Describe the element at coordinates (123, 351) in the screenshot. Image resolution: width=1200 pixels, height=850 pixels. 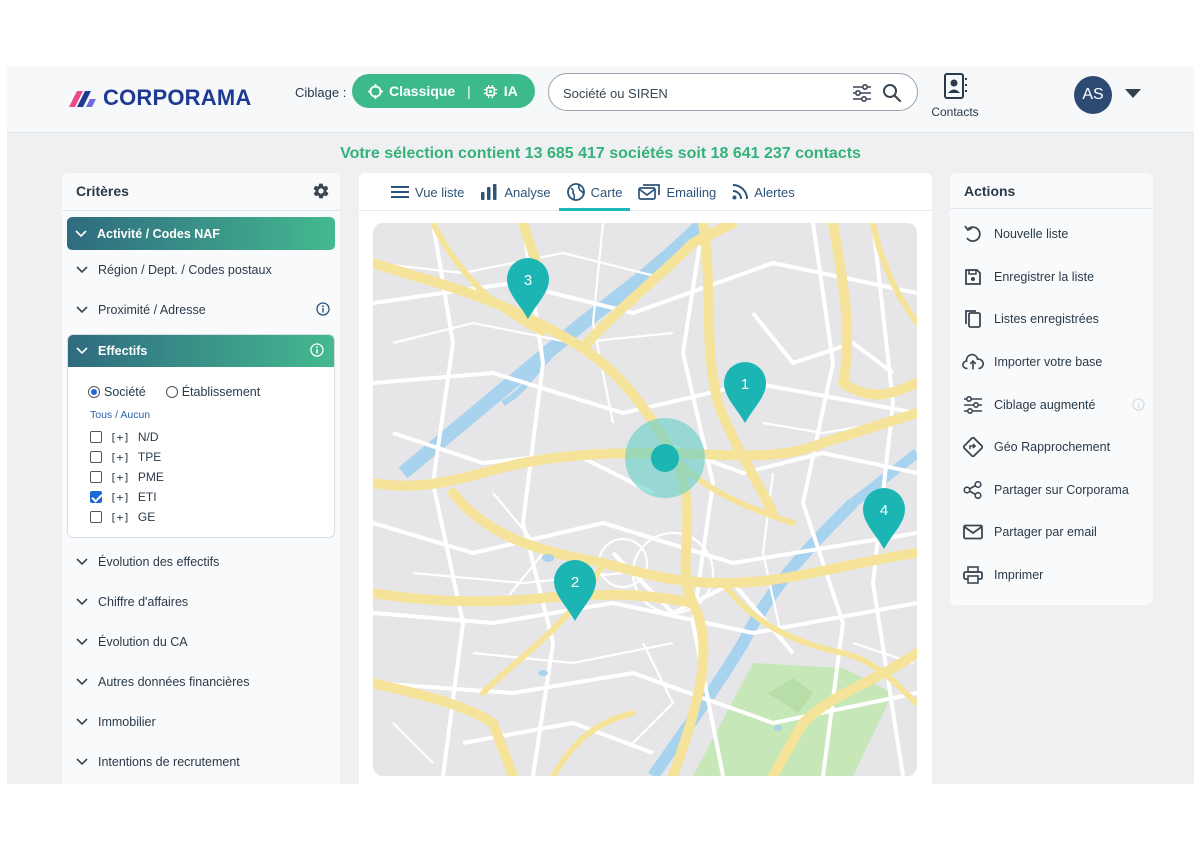
I see `criterion-label: Effectifs` at that location.